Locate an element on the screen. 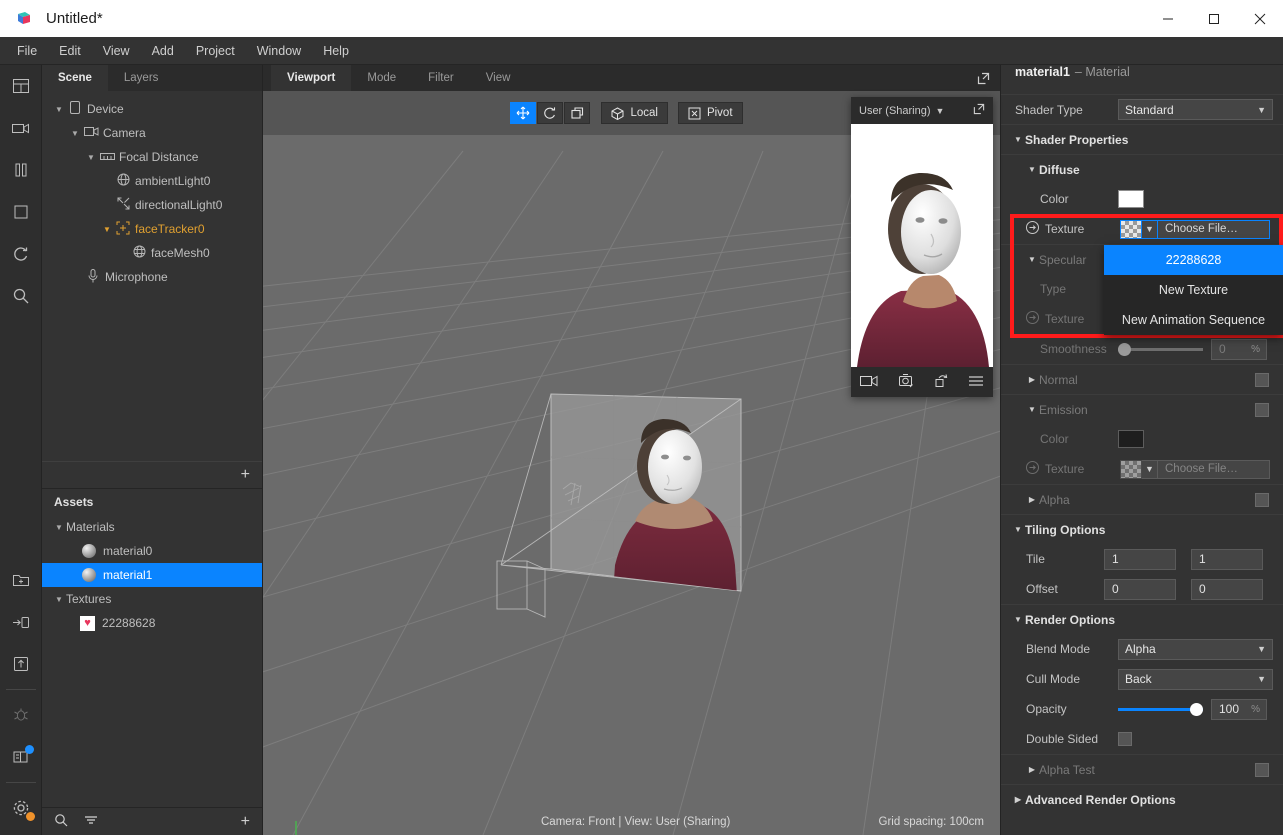 The height and width of the screenshot is (835, 1283). section-shader-properties: ▼ Shader Properties is located at coordinates (1142, 139).